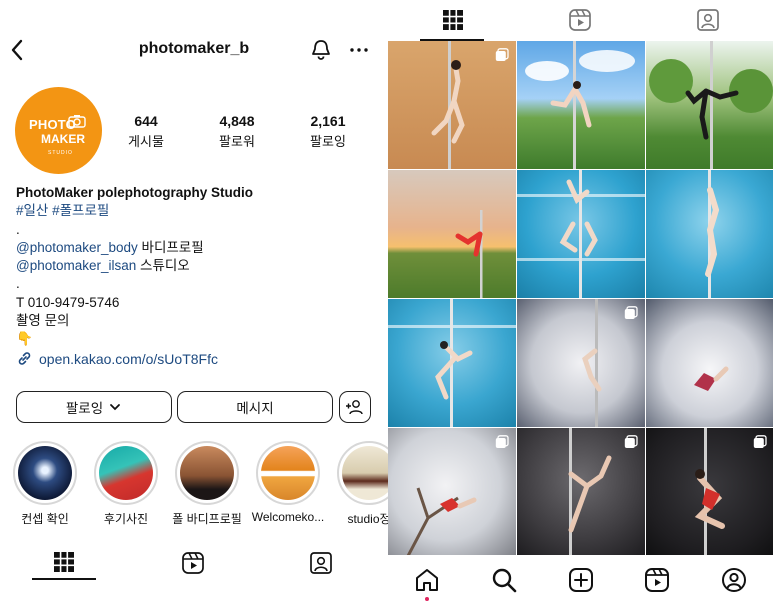  I want to click on stat-label: 팔로잉, so click(328, 141).